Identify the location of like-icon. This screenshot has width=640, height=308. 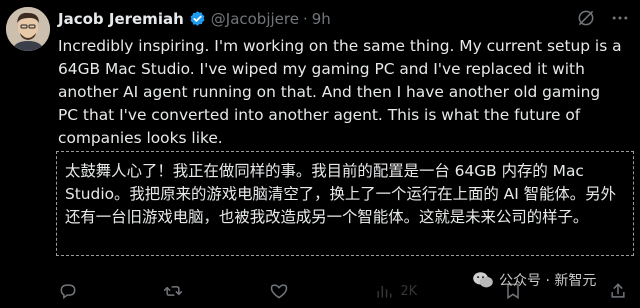
(279, 291).